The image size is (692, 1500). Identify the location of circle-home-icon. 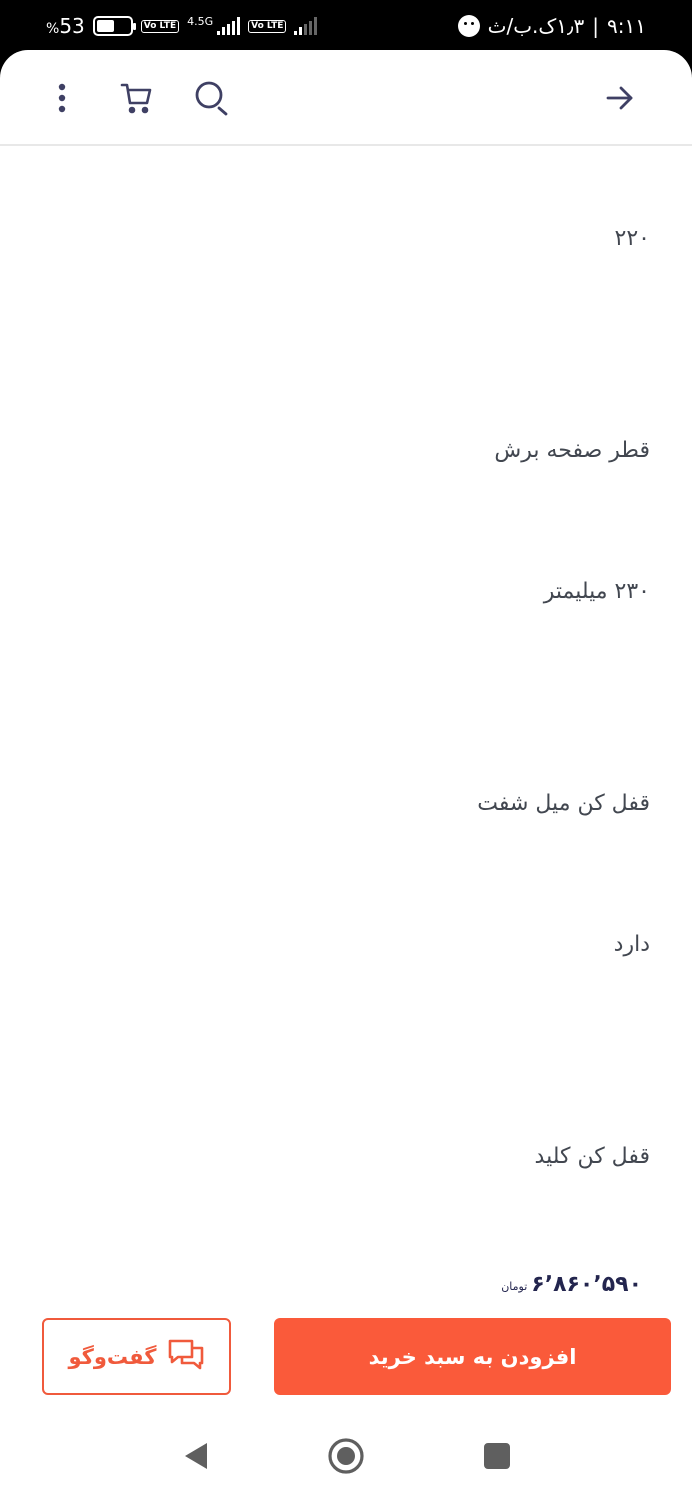
(346, 1456).